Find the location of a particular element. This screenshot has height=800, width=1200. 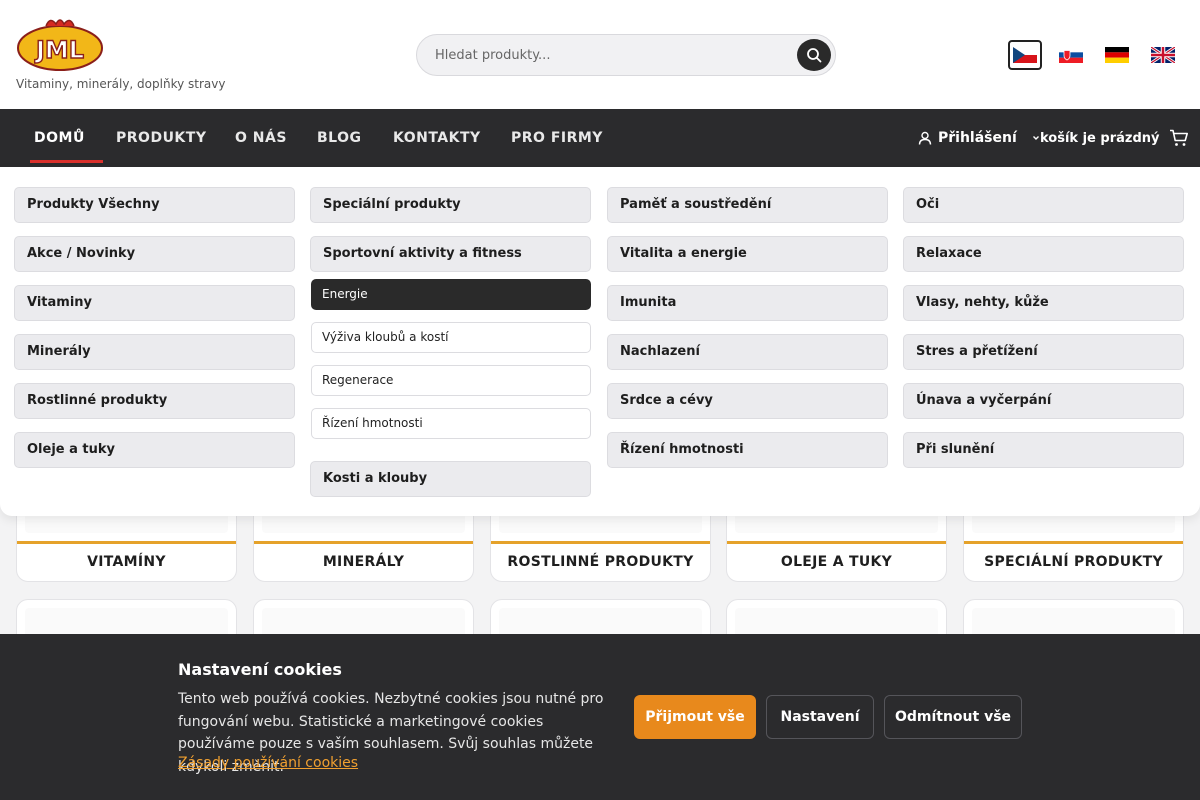

menu-item: Akce / Novinky is located at coordinates (154, 254).